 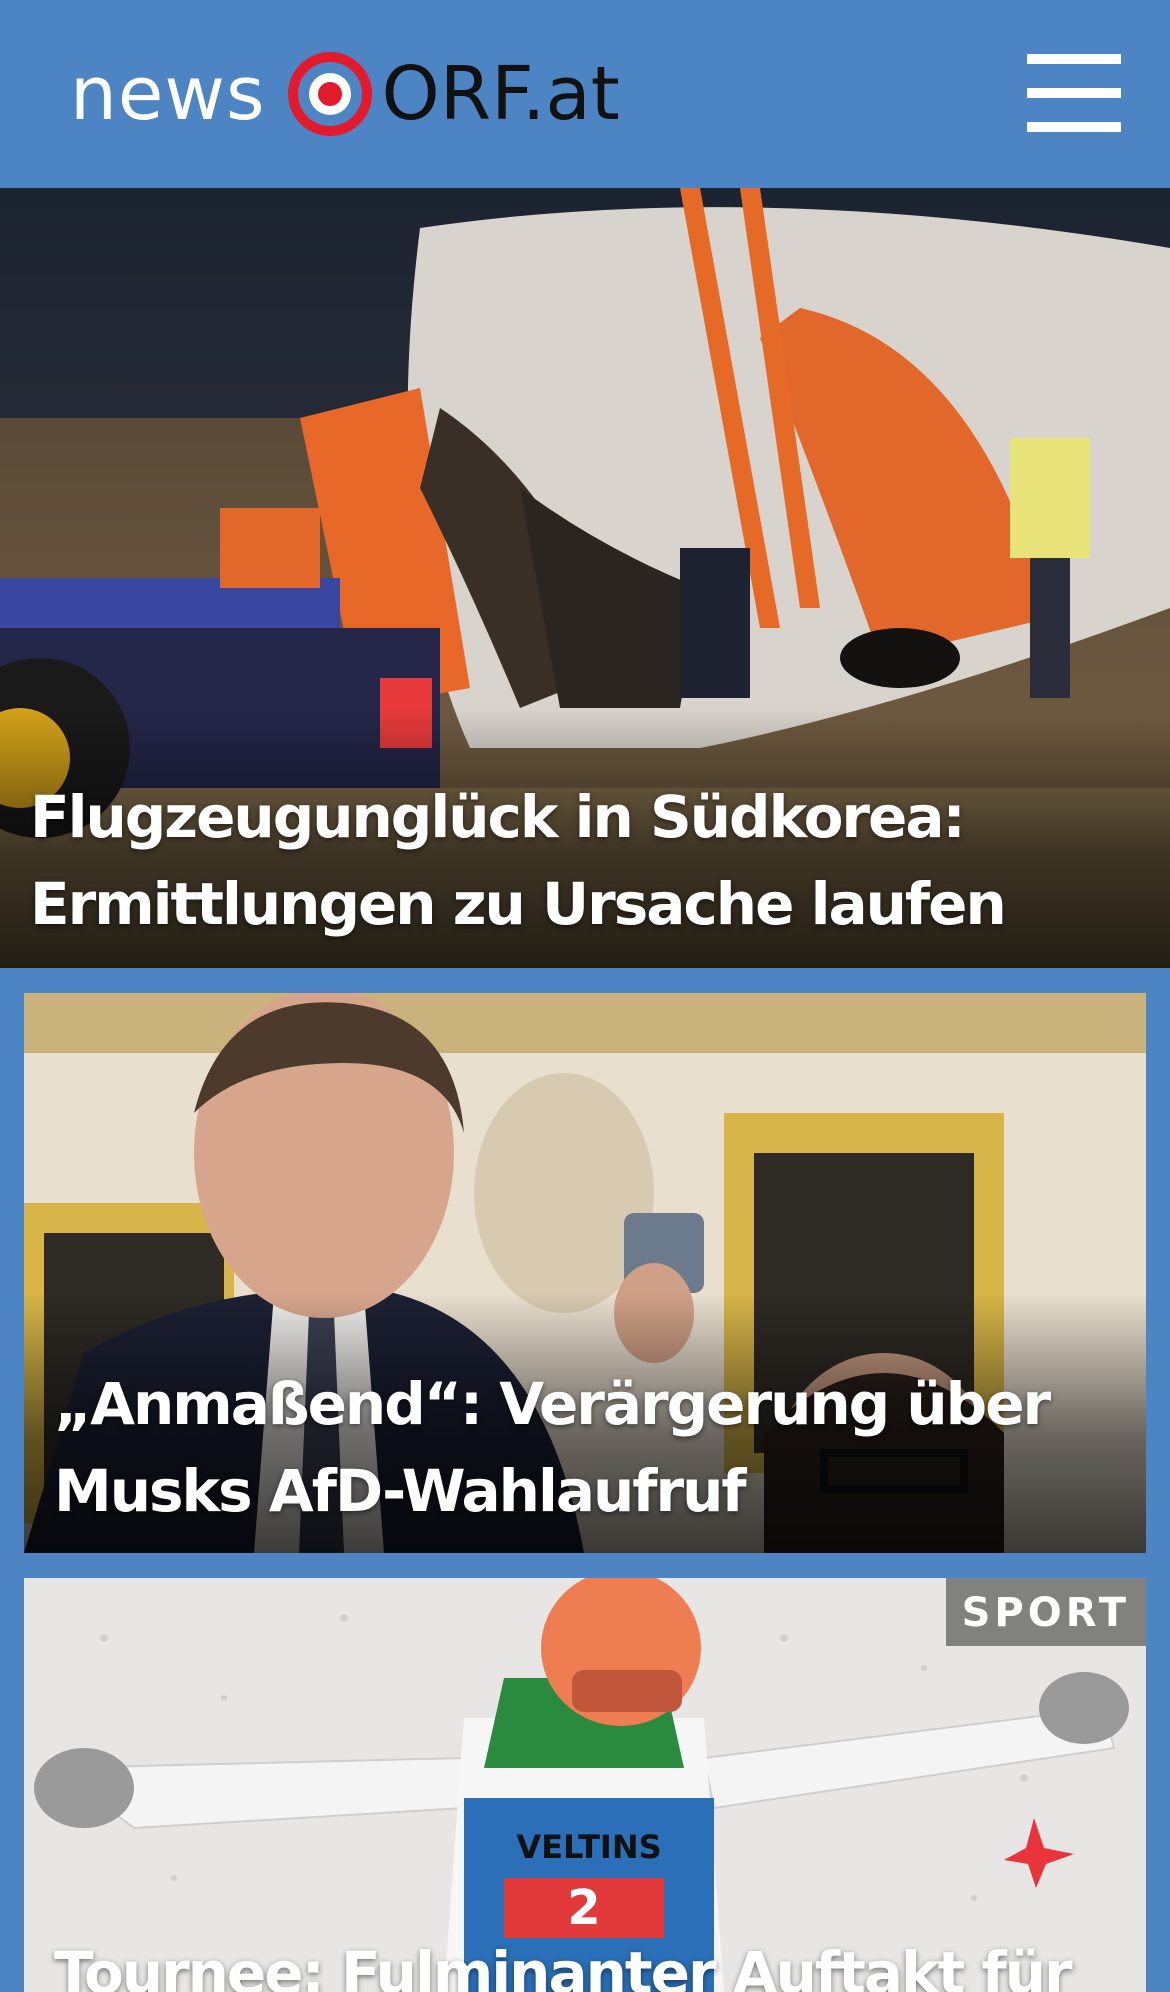 I want to click on site-header: news ORF.at, so click(x=585, y=94).